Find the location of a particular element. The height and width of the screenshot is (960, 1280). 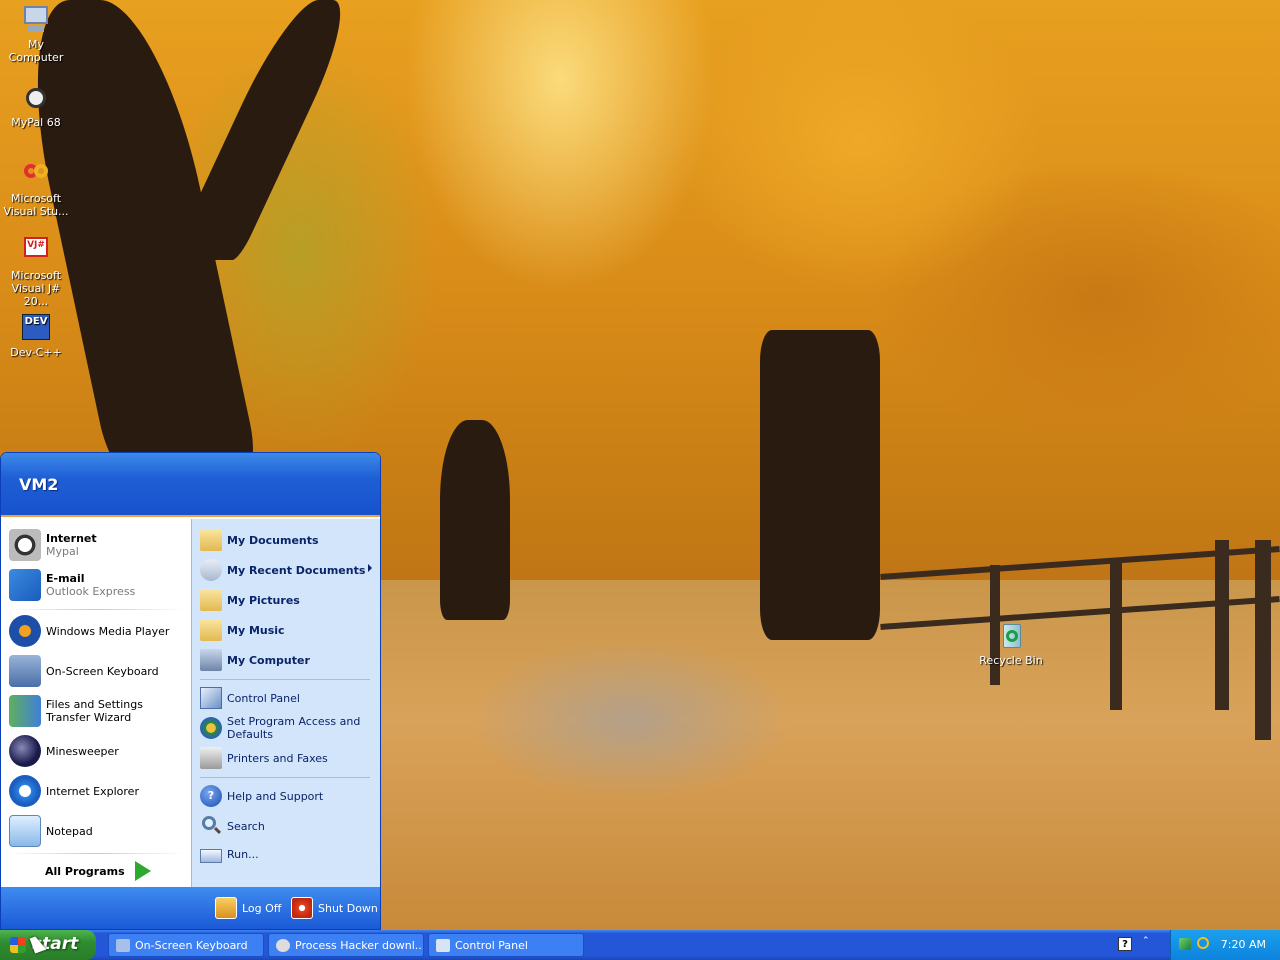

clock: 7:20 AM is located at coordinates (1243, 944).